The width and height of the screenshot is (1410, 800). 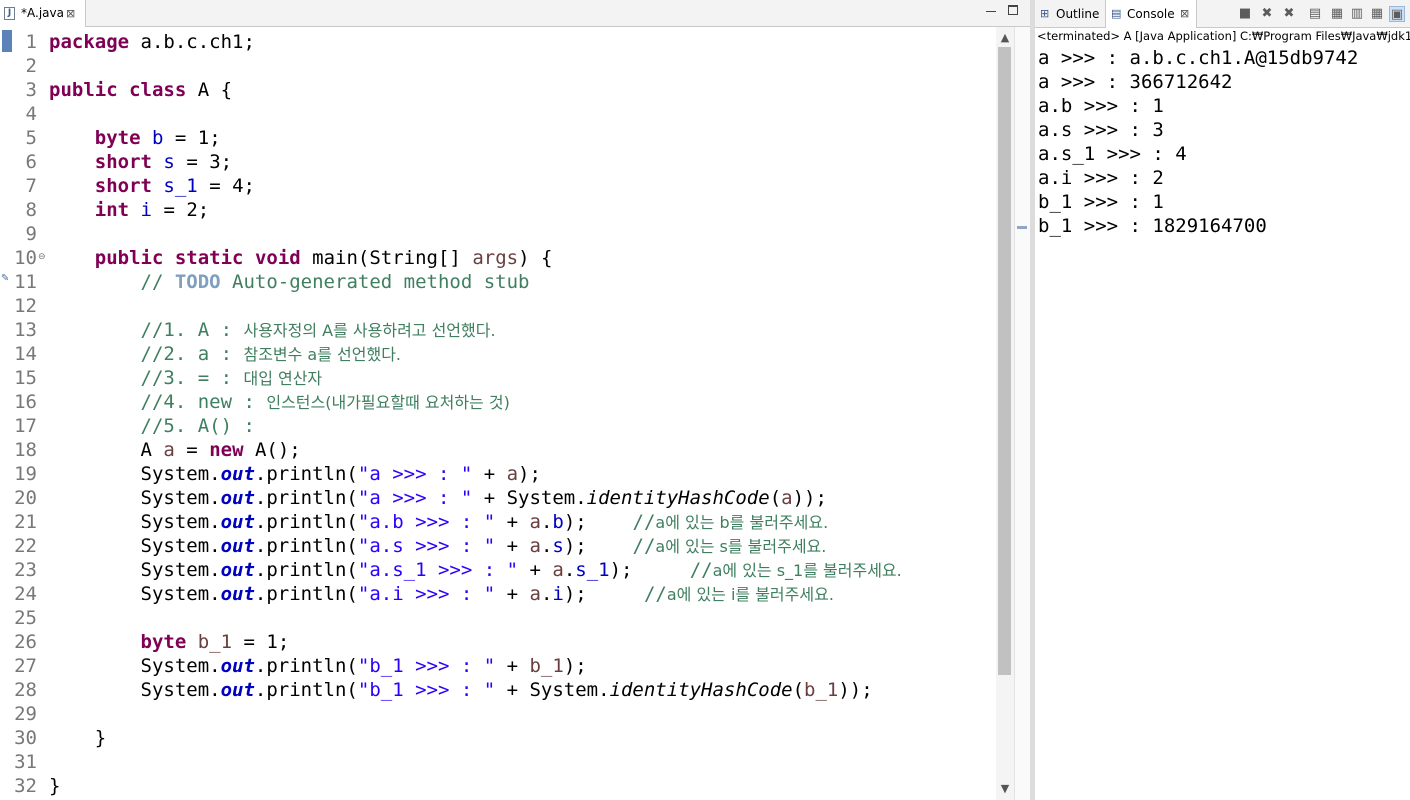 What do you see at coordinates (1198, 58) in the screenshot?
I see `console-output-line: a >>> : a.b.c.ch1.A@15db9742` at bounding box center [1198, 58].